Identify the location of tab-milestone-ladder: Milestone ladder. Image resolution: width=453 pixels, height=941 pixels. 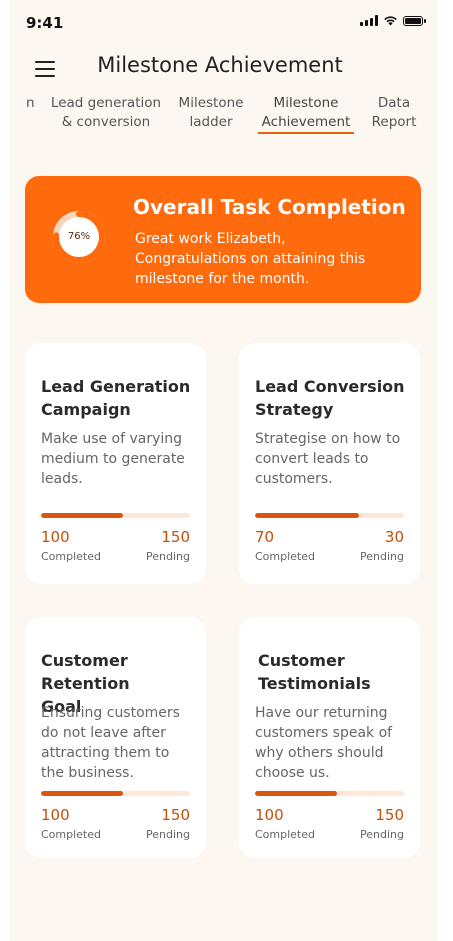
(211, 113).